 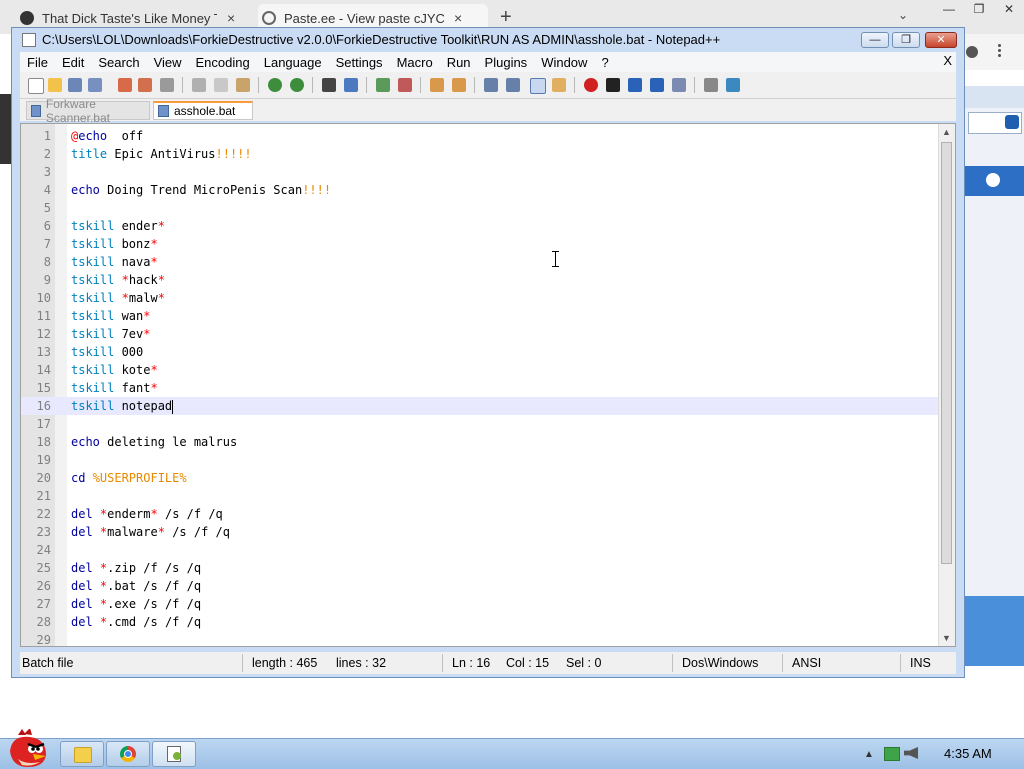 I want to click on scroll-down-icon: ▼, so click(x=946, y=638).